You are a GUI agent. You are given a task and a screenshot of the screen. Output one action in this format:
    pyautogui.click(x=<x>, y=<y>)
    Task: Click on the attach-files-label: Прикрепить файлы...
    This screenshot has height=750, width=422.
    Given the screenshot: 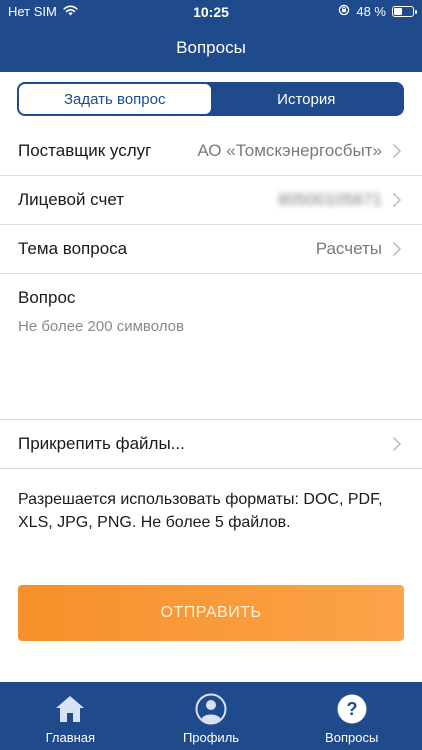 What is the action you would take?
    pyautogui.click(x=101, y=443)
    